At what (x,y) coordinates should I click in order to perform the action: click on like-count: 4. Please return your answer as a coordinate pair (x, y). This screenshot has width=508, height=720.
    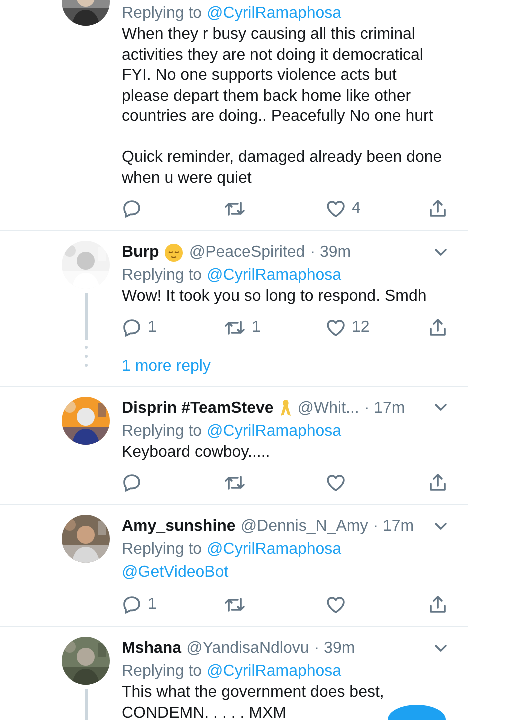
    Looking at the image, I should click on (356, 209).